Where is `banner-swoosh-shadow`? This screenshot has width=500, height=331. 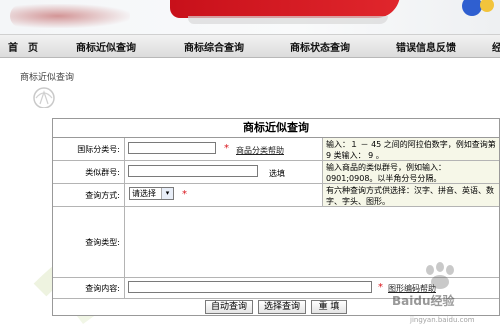 banner-swoosh-shadow is located at coordinates (288, 20).